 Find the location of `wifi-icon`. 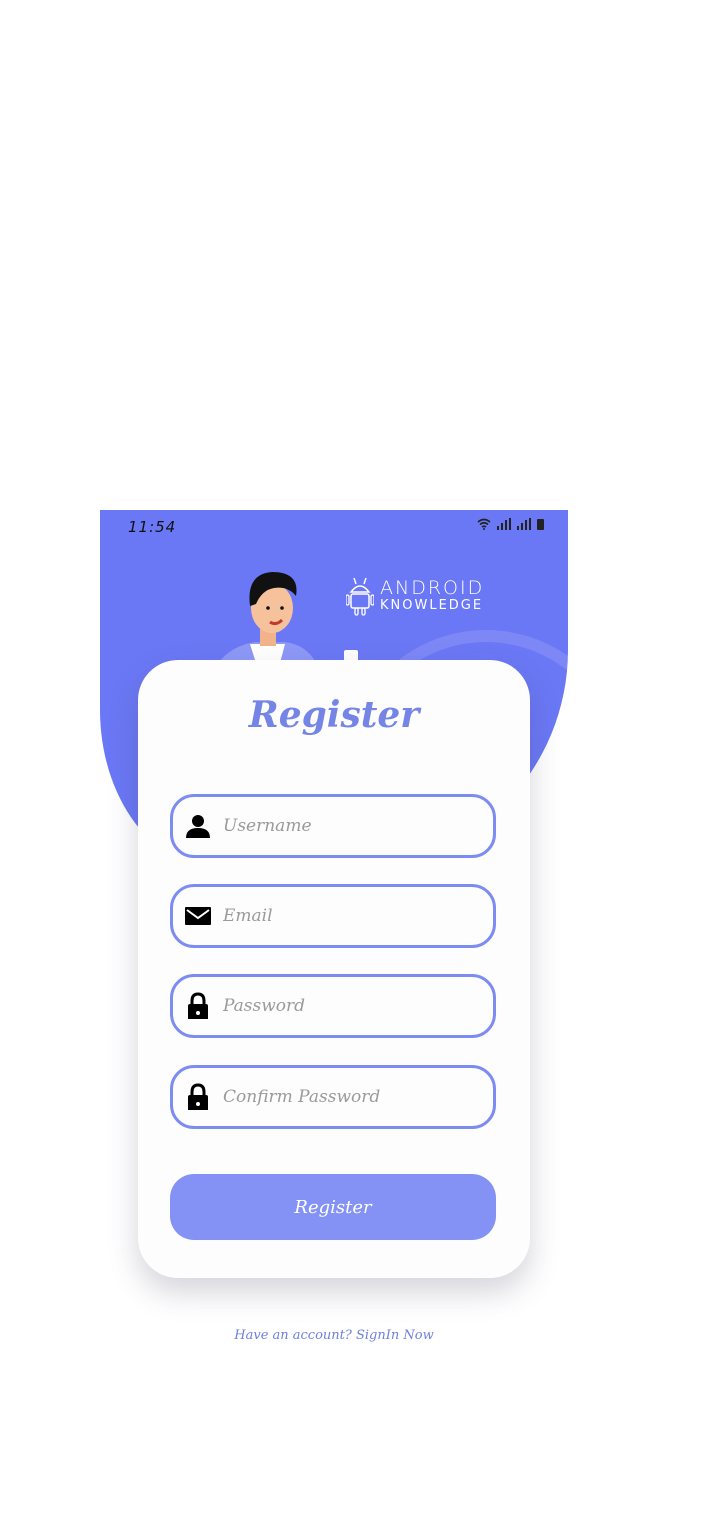

wifi-icon is located at coordinates (484, 524).